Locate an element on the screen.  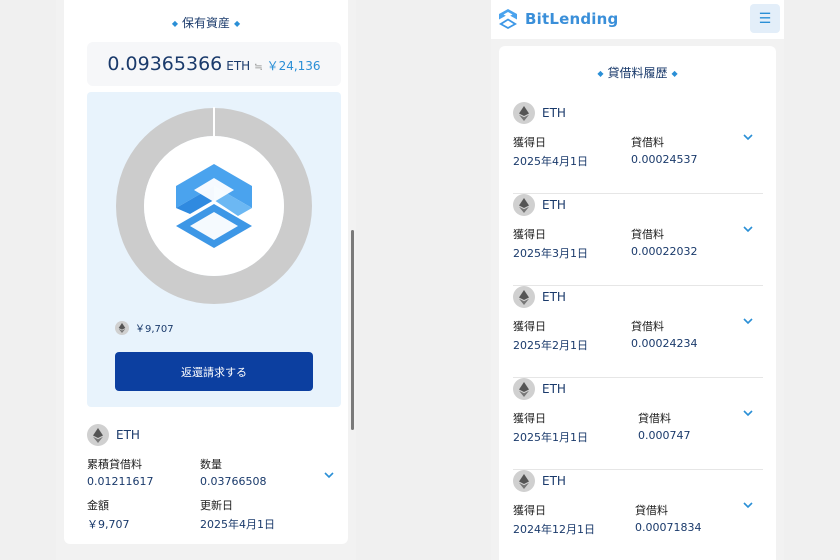
earned-date: 獲得日 2025年1月1日 is located at coordinates (550, 427).